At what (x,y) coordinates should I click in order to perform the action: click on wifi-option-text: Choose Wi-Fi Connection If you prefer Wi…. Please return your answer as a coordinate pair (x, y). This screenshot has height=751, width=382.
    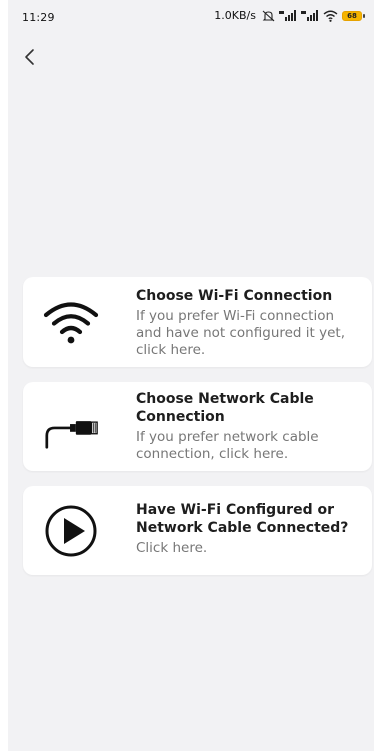
    Looking at the image, I should click on (247, 323).